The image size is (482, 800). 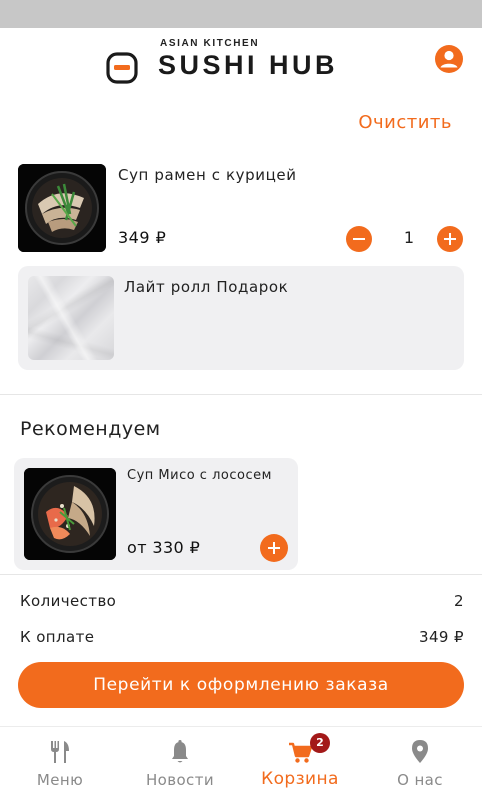 What do you see at coordinates (179, 780) in the screenshot?
I see `tab-label: Новости` at bounding box center [179, 780].